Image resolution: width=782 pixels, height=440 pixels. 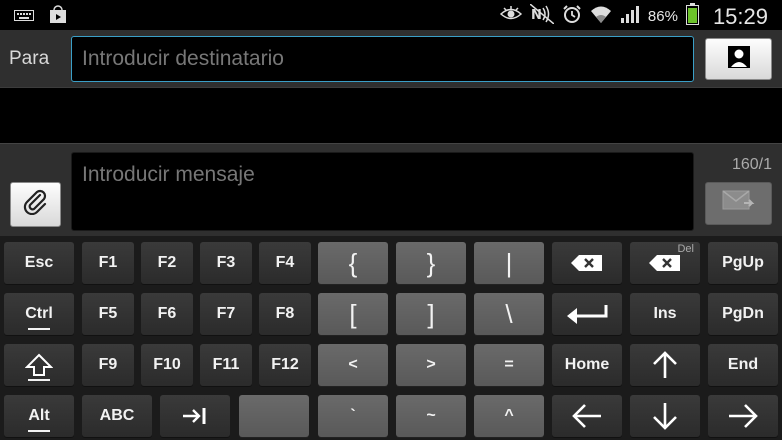 I want to click on send-button, so click(x=738, y=203).